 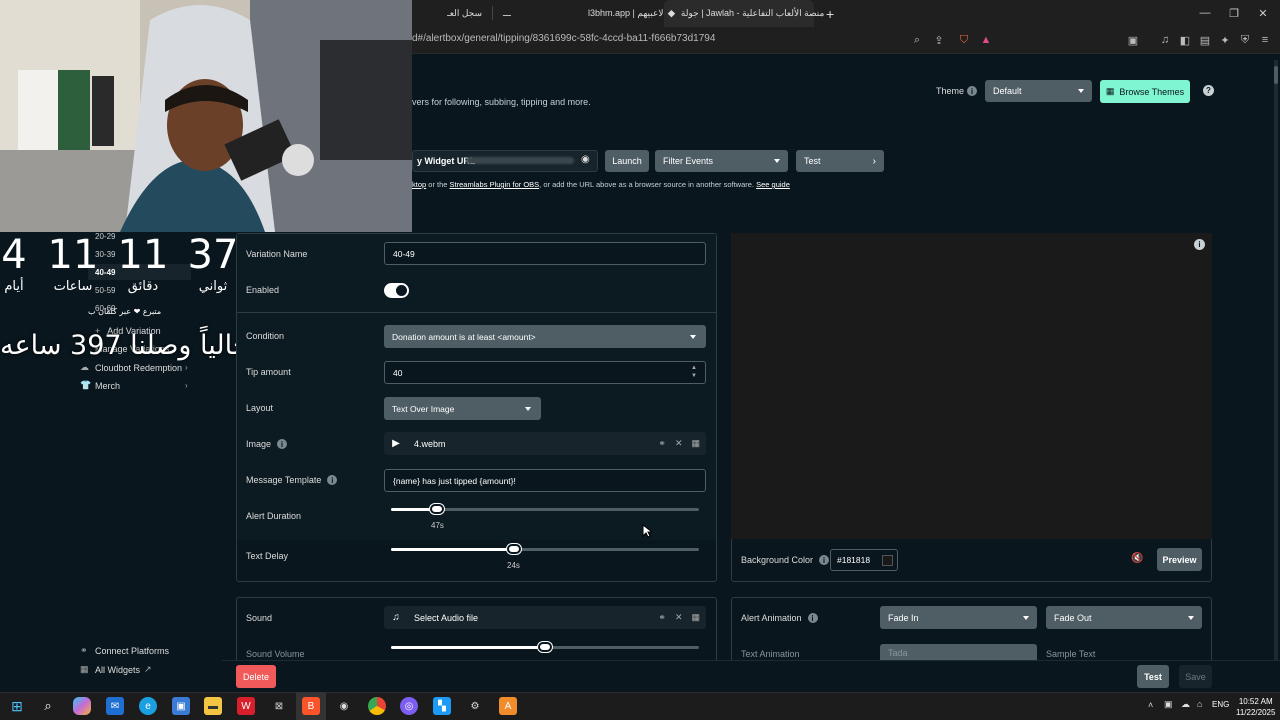 What do you see at coordinates (17, 706) in the screenshot?
I see `windows-start-icon: ⊞` at bounding box center [17, 706].